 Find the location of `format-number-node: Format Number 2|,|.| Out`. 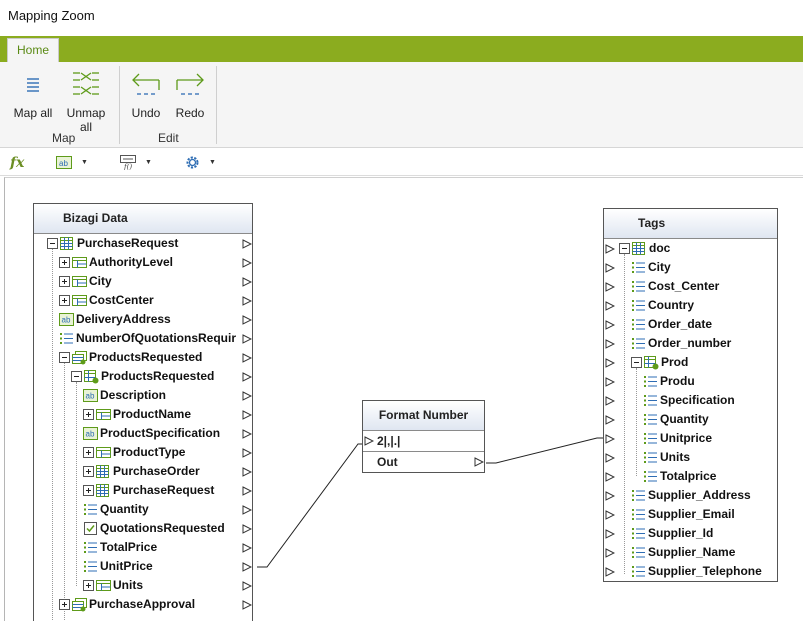

format-number-node: Format Number 2|,|.| Out is located at coordinates (423, 436).